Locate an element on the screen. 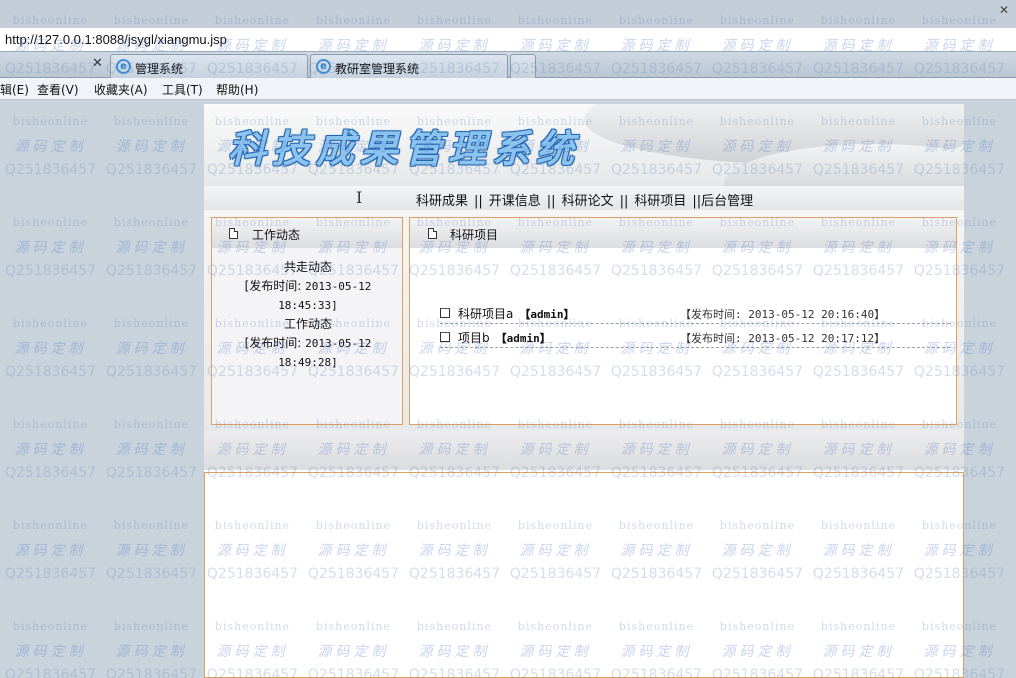 The width and height of the screenshot is (1016, 678). address-url: http://127.0.0.1:8088/jsygl/xiangmu.jsp is located at coordinates (116, 39).